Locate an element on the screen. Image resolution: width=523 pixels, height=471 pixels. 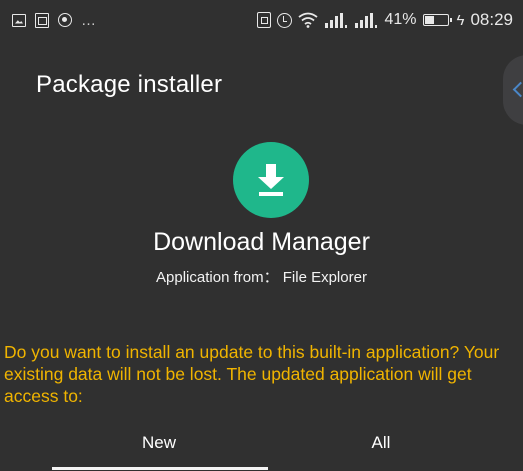
download-arrow-icon is located at coordinates (271, 180).